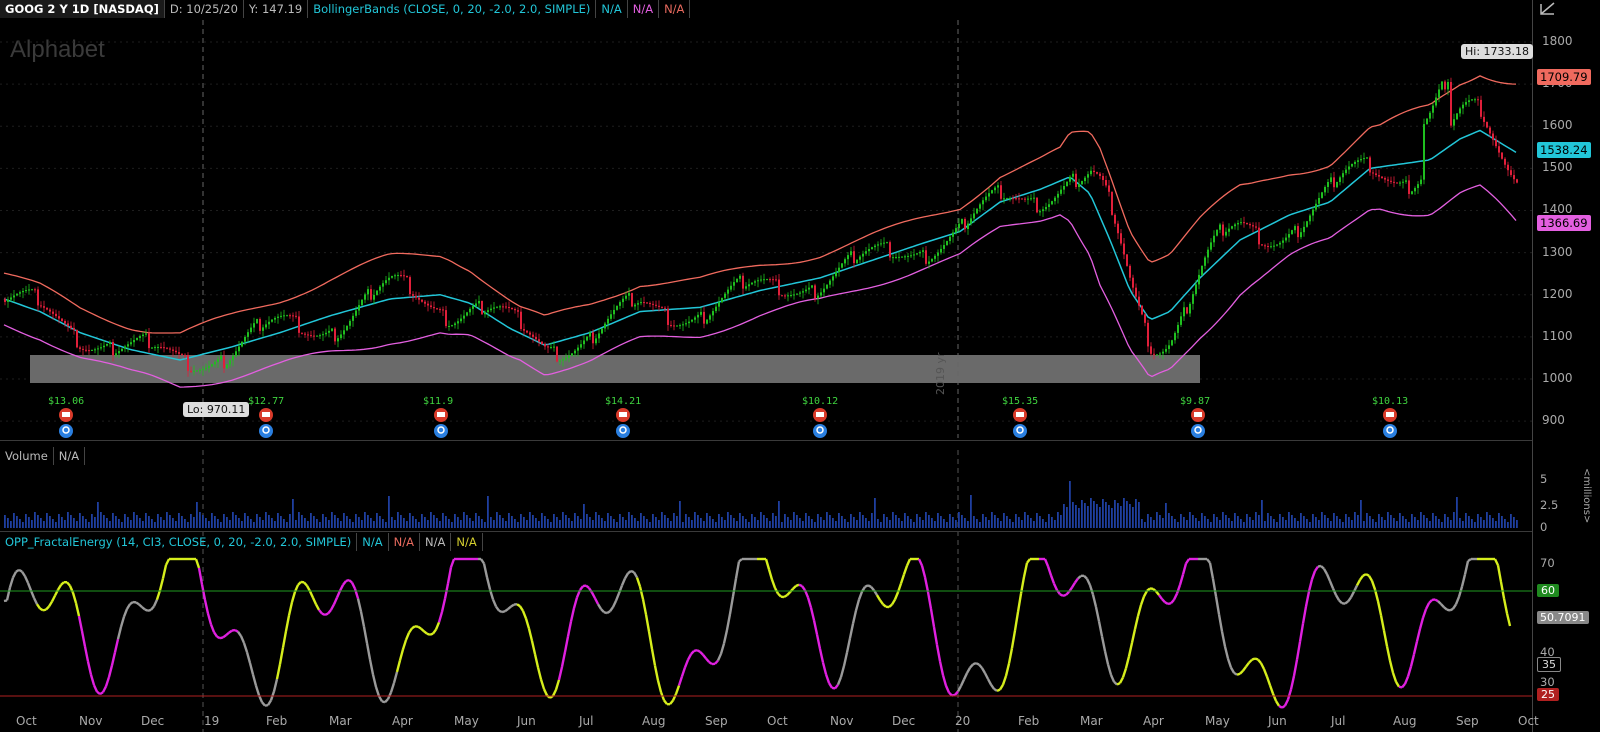 The image size is (1600, 732). I want to click on year-marker: 2019 yr, so click(940, 373).